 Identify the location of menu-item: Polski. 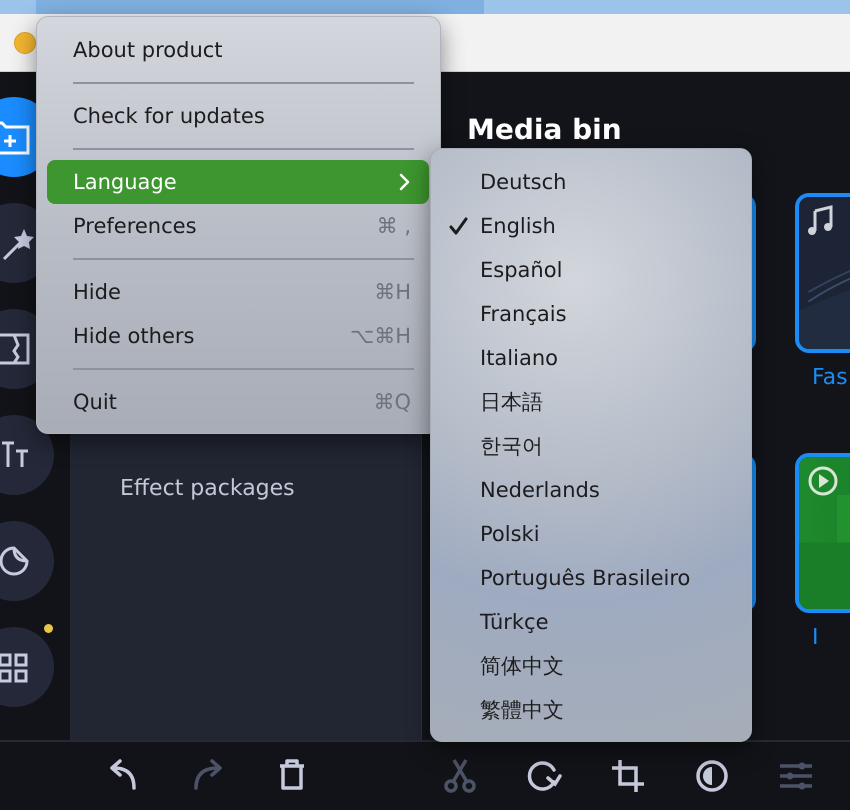
(510, 534).